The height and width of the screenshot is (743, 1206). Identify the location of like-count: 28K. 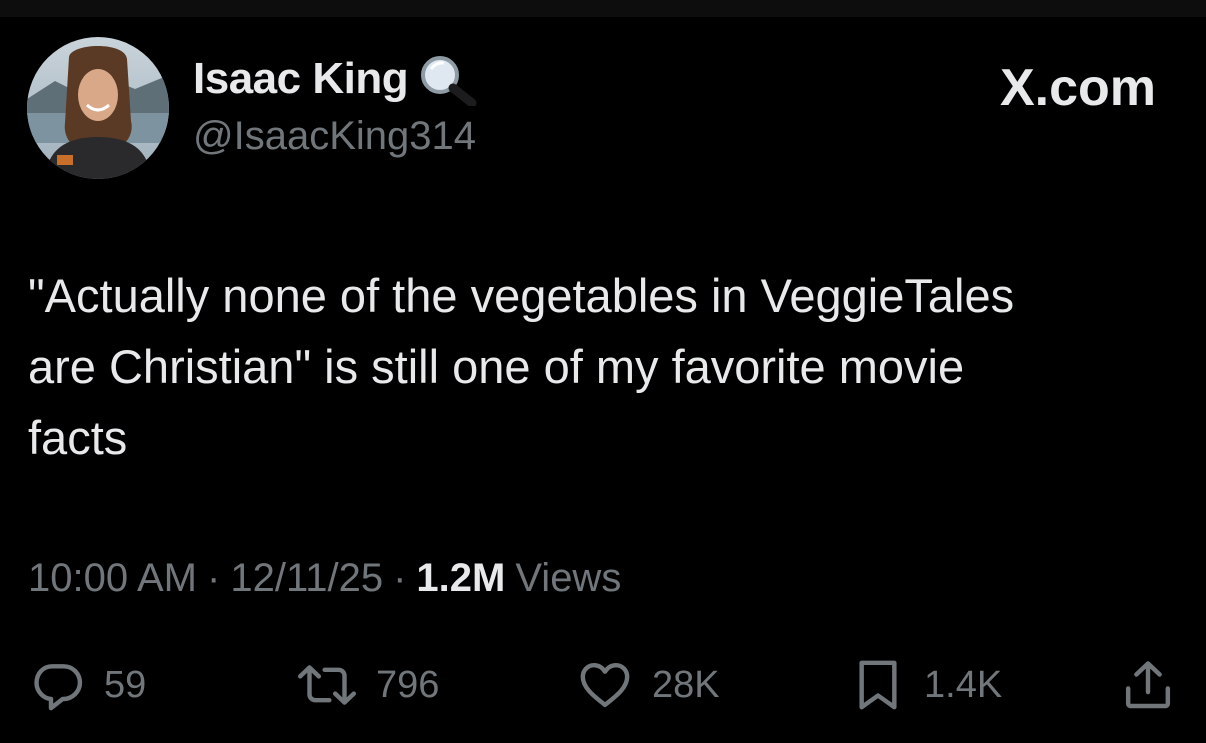
(686, 684).